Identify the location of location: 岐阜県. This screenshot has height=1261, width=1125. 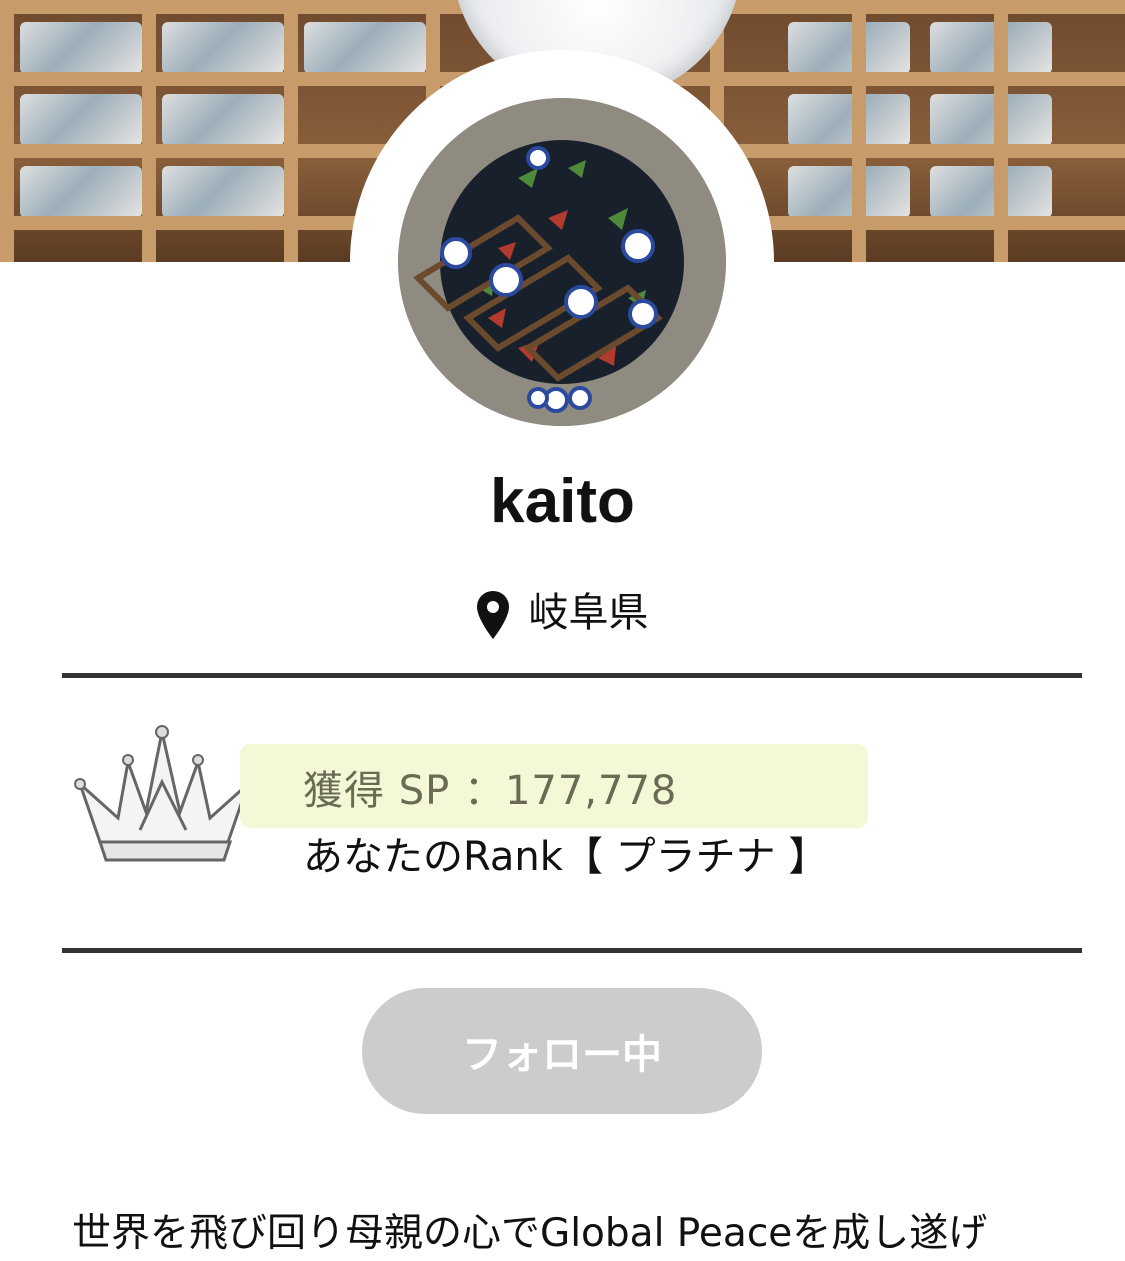
(562, 609).